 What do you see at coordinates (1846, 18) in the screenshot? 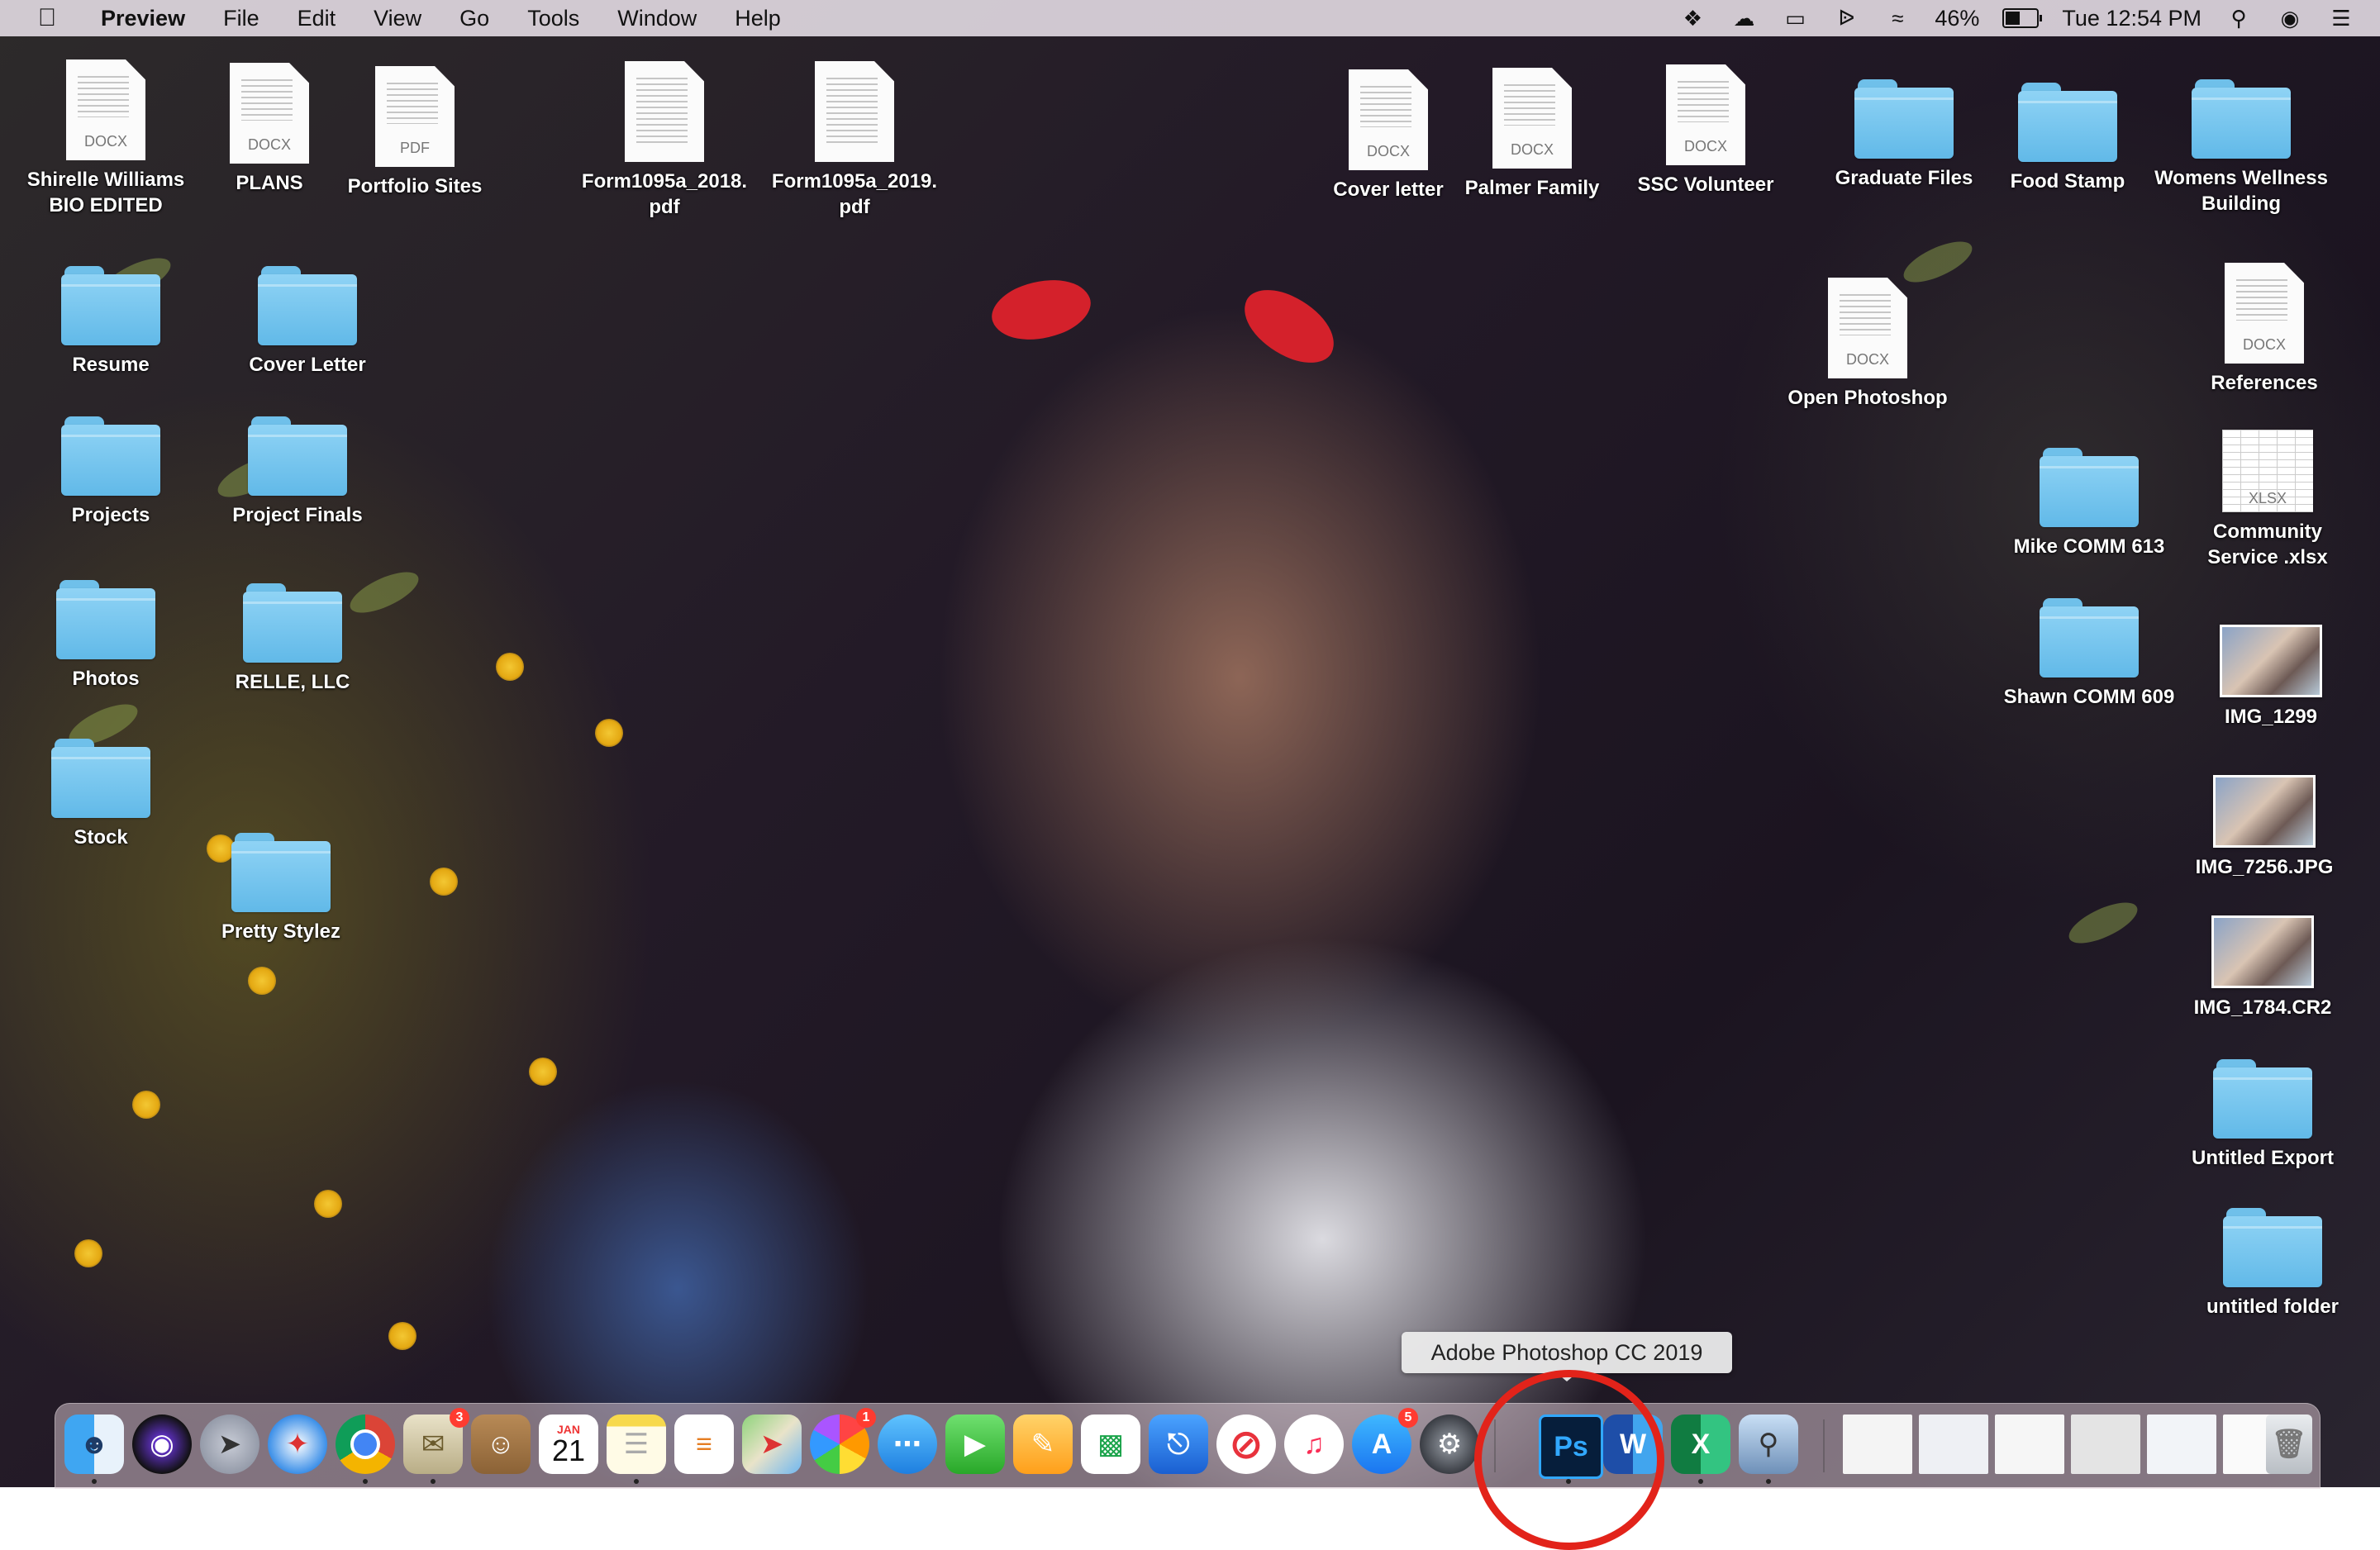
I see `bluetooth-icon: ᐉ` at bounding box center [1846, 18].